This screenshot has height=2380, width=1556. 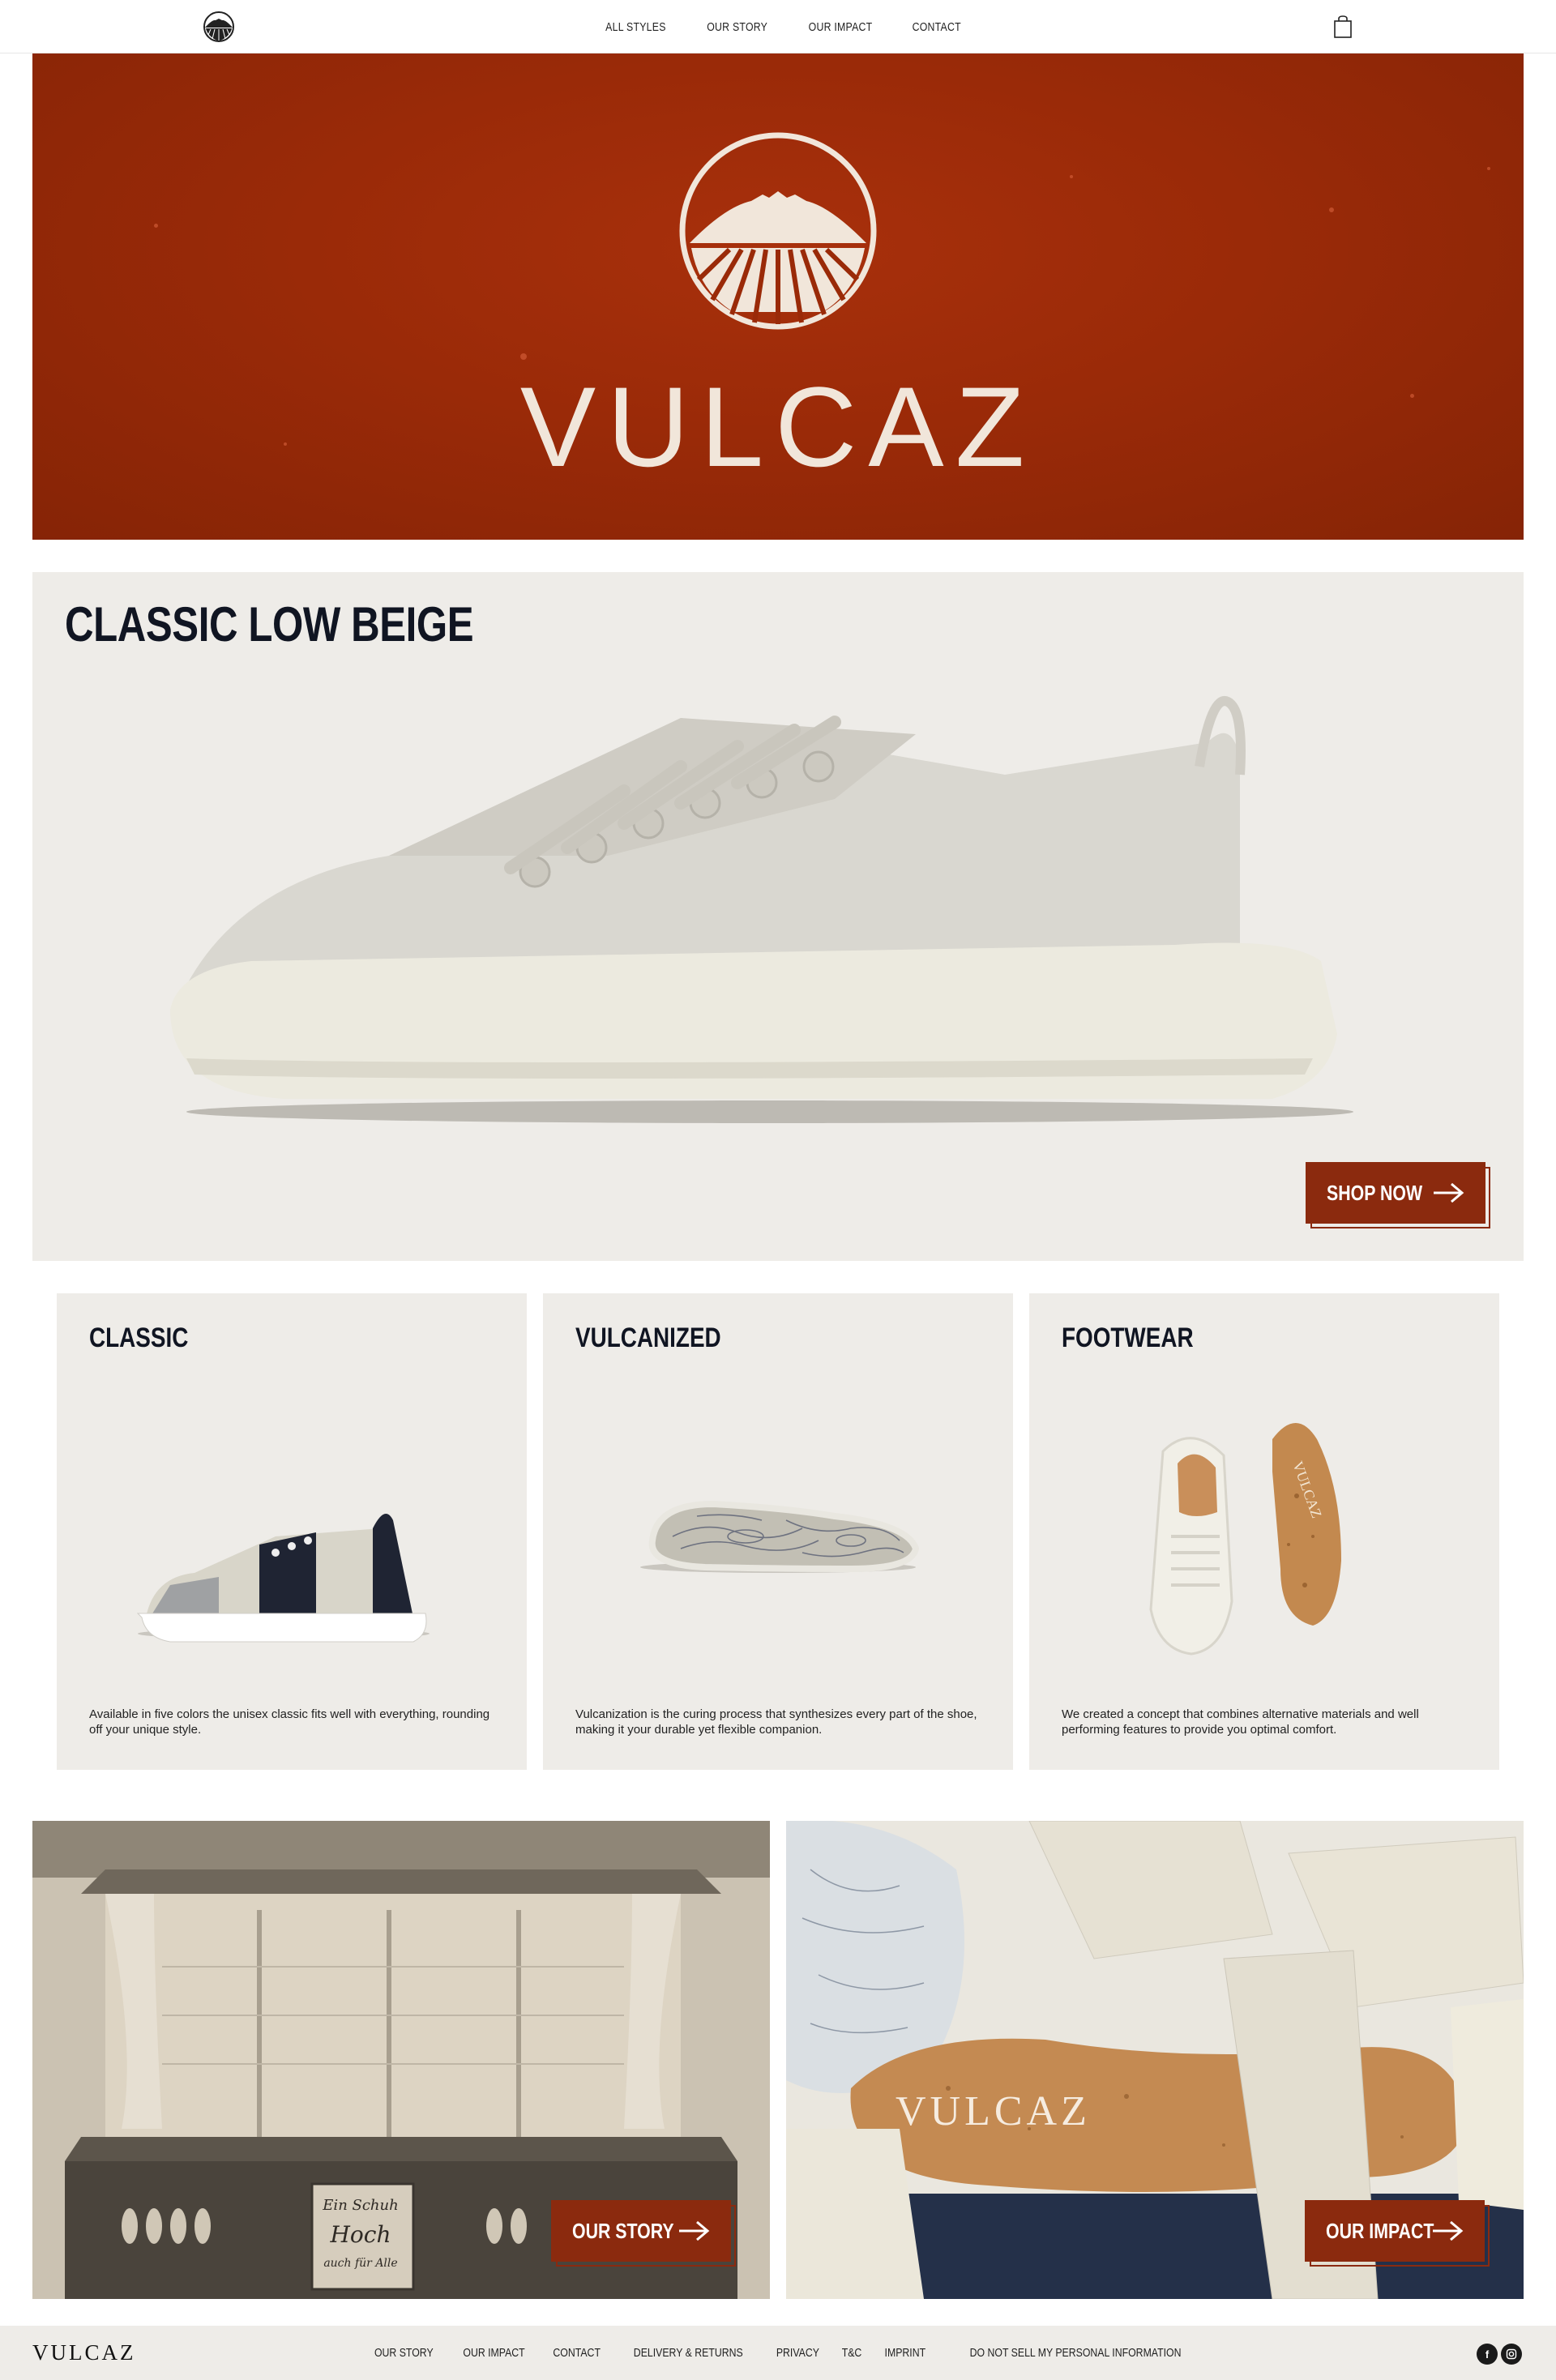 I want to click on nav-all-styles: ALL STYLES, so click(x=635, y=27).